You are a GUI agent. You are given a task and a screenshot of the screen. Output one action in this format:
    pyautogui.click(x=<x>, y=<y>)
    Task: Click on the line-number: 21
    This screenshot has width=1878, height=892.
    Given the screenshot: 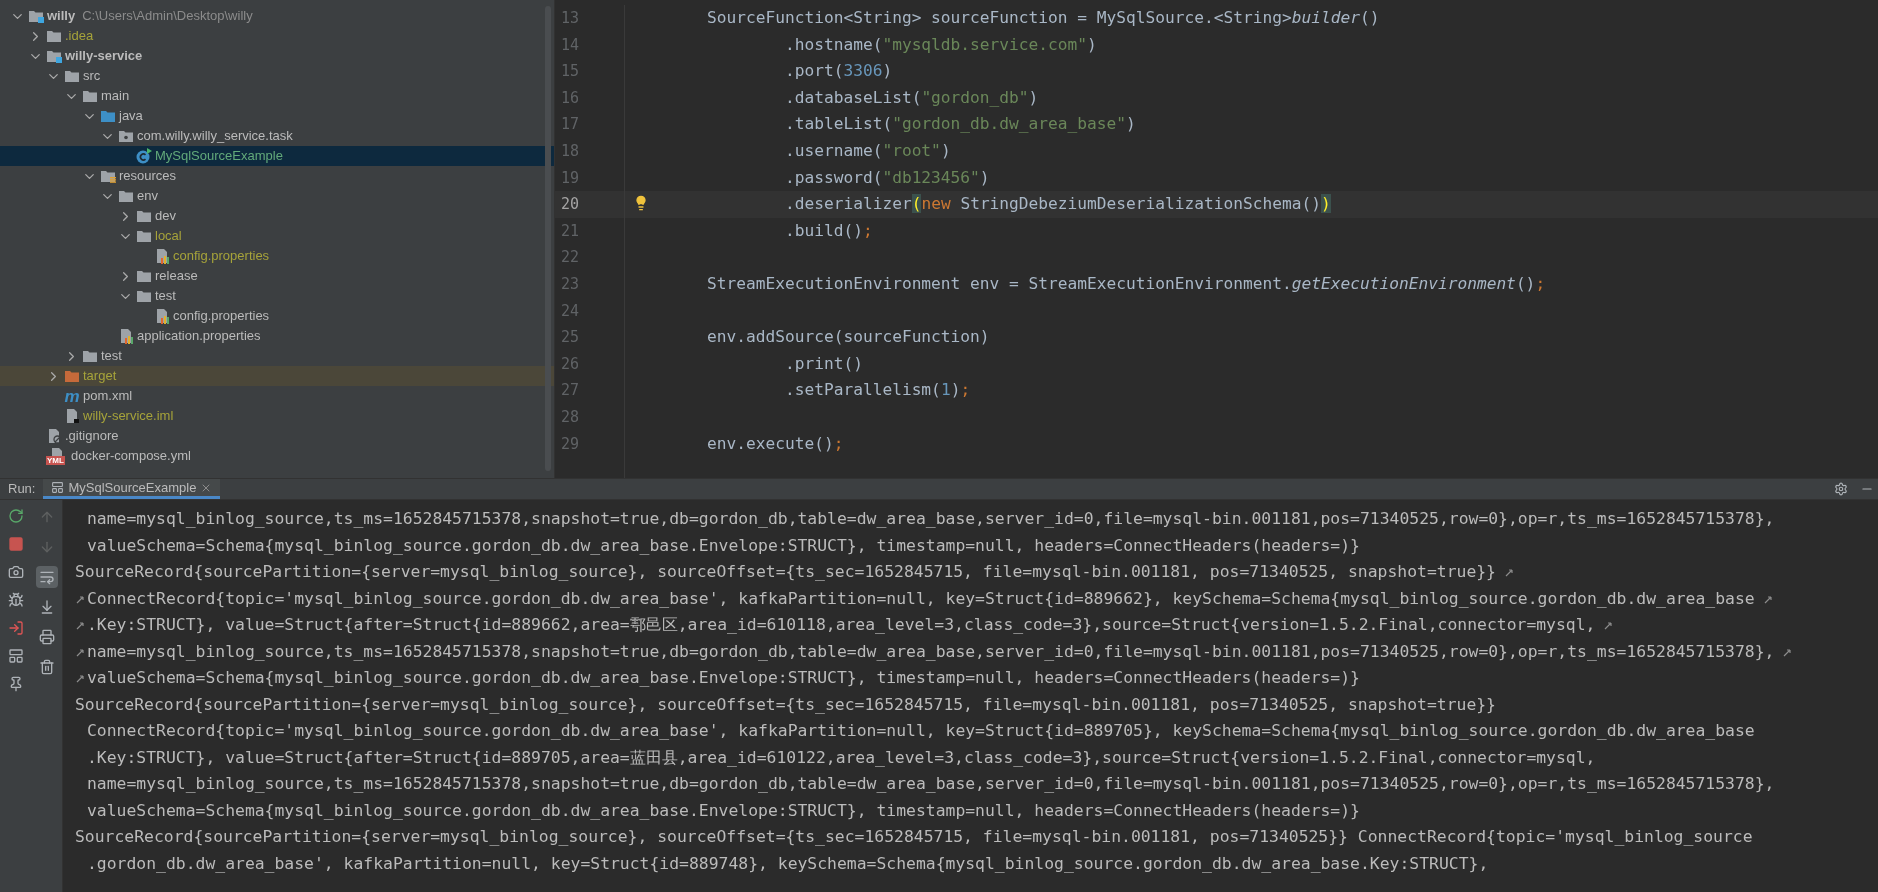 What is the action you would take?
    pyautogui.click(x=570, y=231)
    